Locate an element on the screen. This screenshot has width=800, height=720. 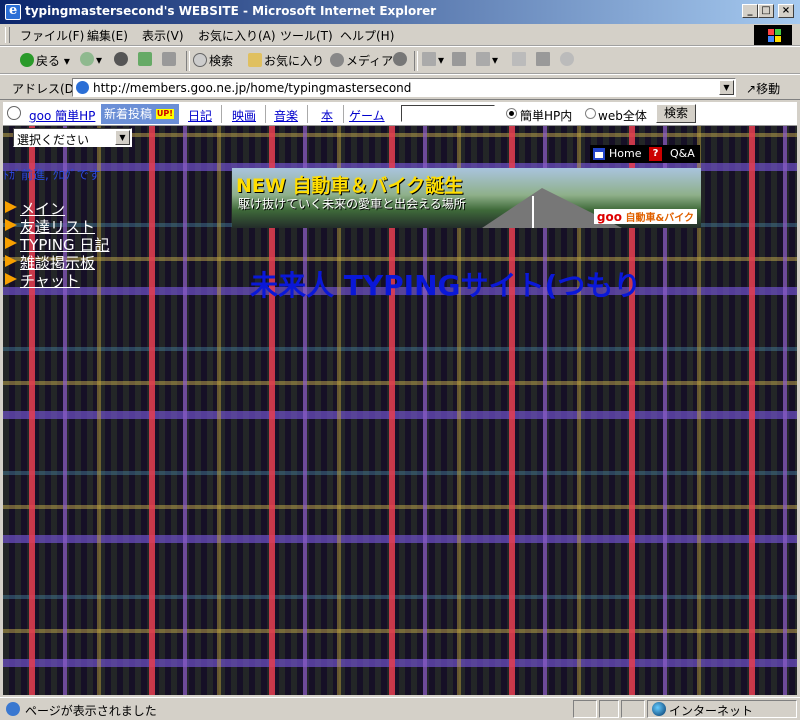
address-dropdown-button: ▼ is located at coordinates (726, 87).